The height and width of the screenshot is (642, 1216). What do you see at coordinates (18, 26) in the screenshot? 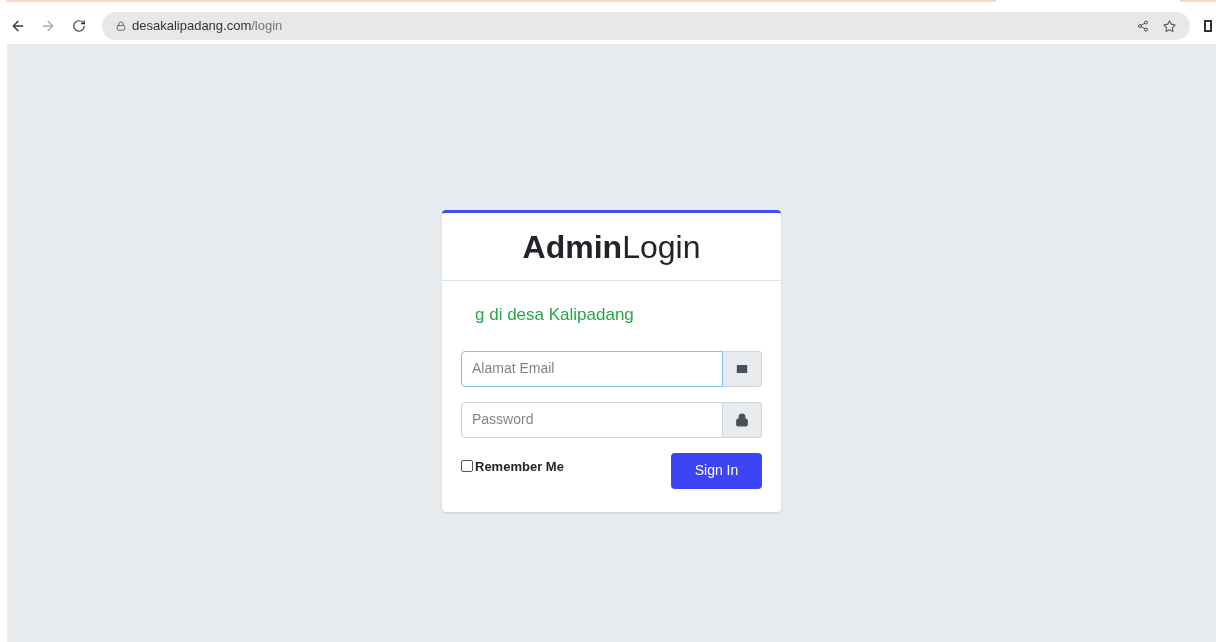
I see `back-icon` at bounding box center [18, 26].